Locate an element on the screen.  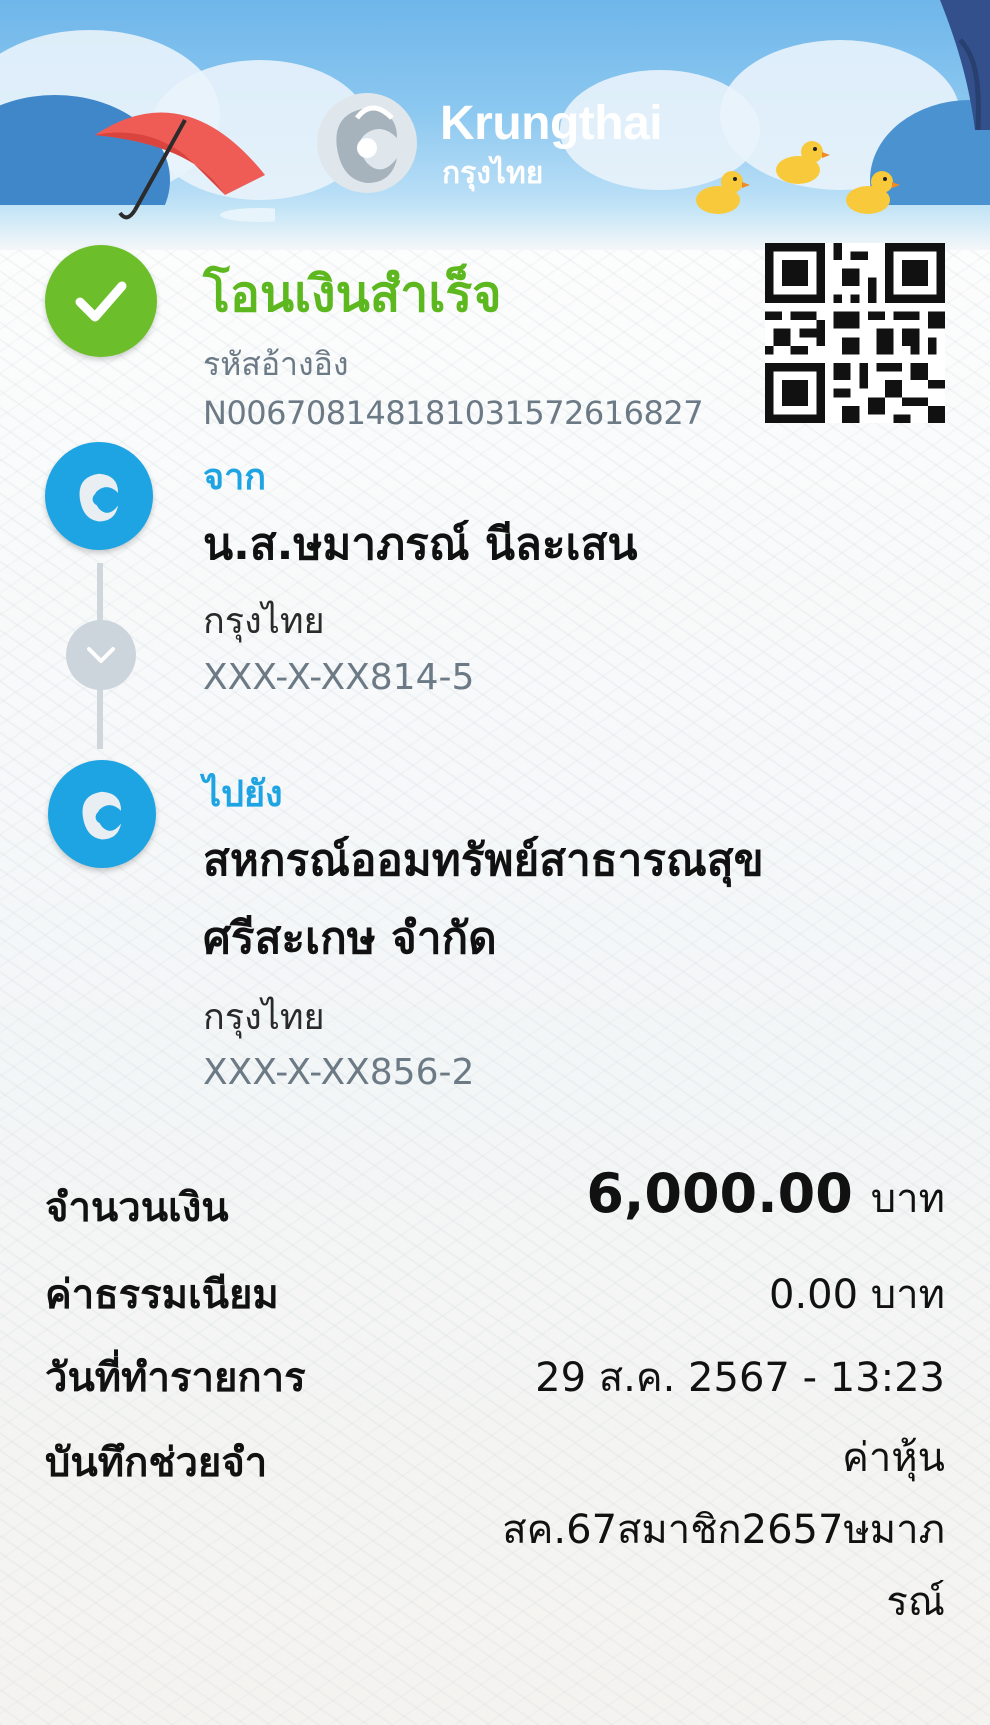
fee-value: 0.00 บาท is located at coordinates (857, 1295).